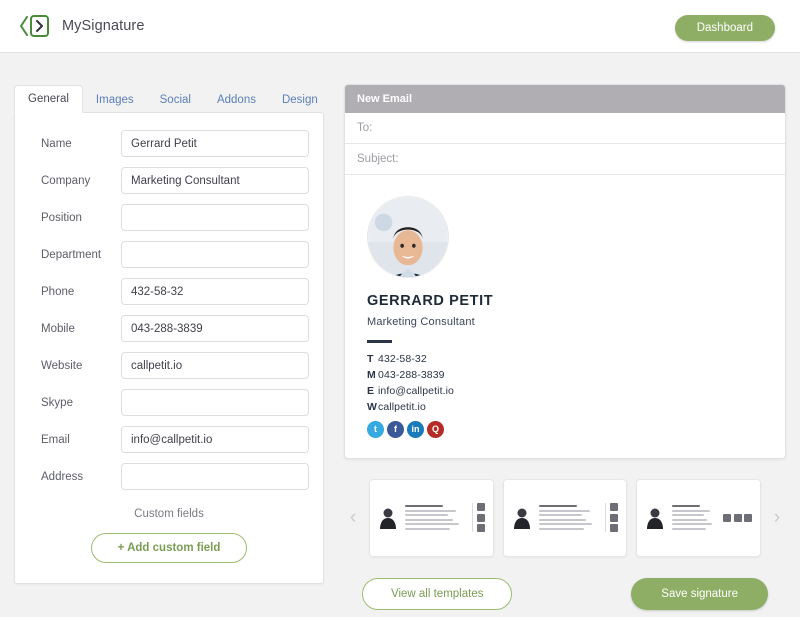 Image resolution: width=800 pixels, height=617 pixels. I want to click on template-thumbnails, so click(565, 517).